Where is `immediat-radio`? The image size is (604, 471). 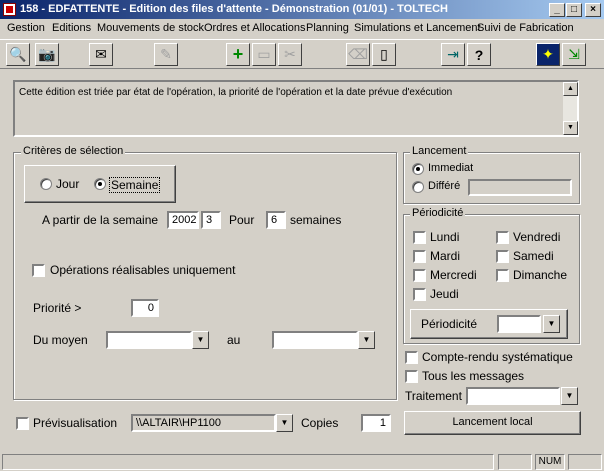
immediat-radio is located at coordinates (418, 169).